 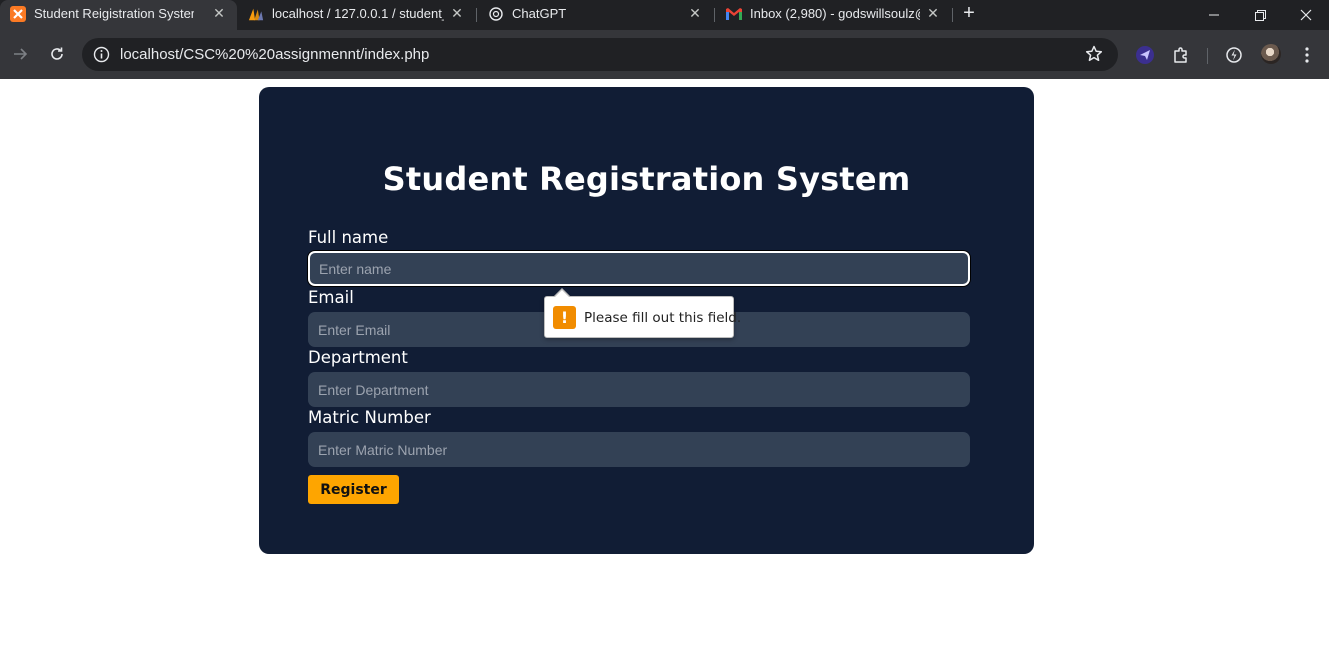 I want to click on chatgpt-icon, so click(x=496, y=14).